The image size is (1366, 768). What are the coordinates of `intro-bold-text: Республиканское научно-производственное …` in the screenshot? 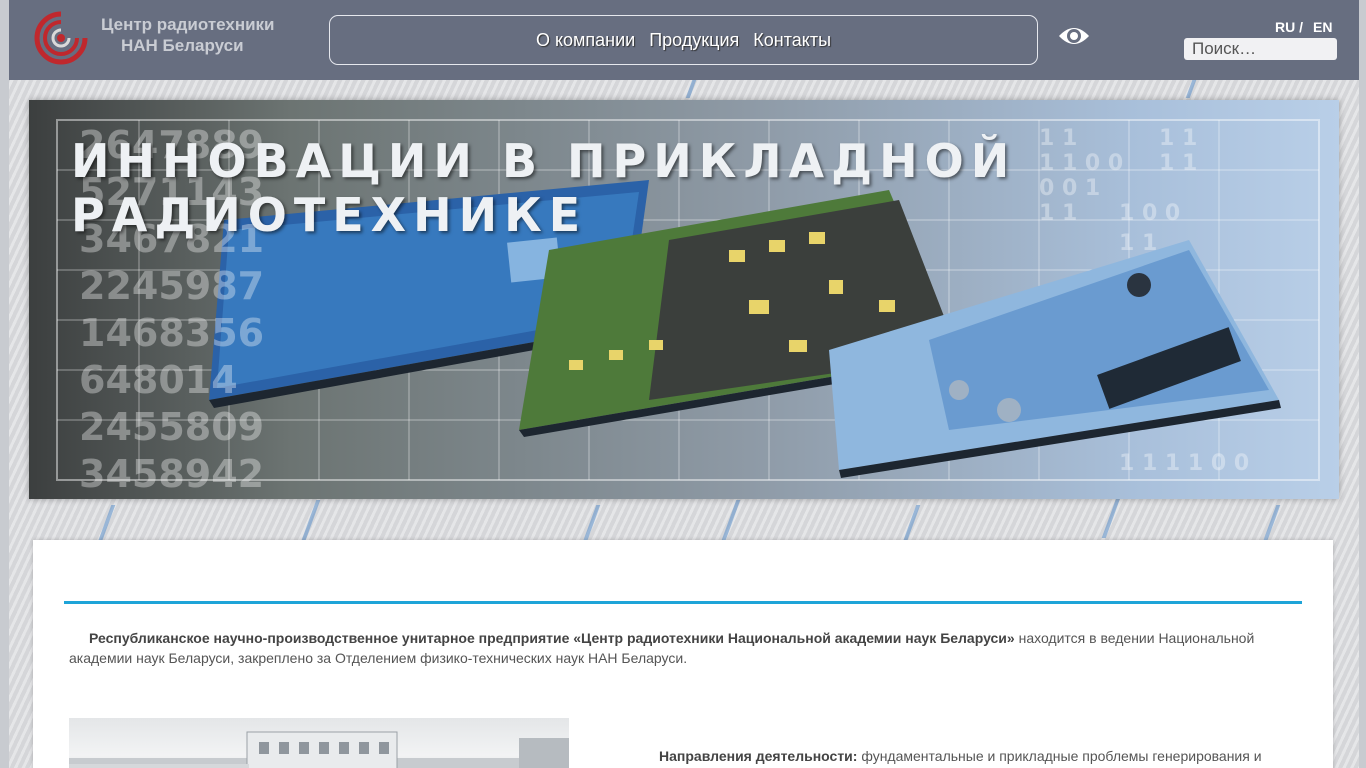 It's located at (552, 638).